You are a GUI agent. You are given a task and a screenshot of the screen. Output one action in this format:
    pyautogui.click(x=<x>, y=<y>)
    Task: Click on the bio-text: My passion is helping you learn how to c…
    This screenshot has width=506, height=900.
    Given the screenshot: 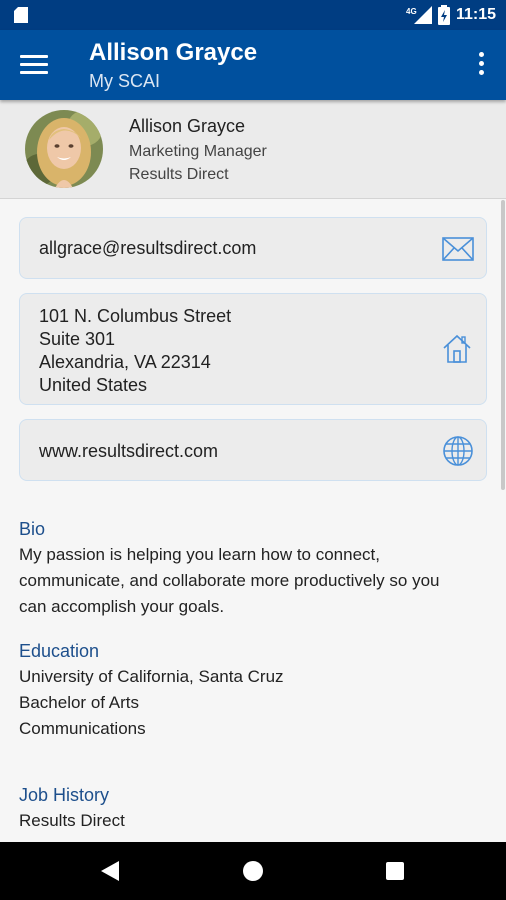 What is the action you would take?
    pyautogui.click(x=229, y=581)
    